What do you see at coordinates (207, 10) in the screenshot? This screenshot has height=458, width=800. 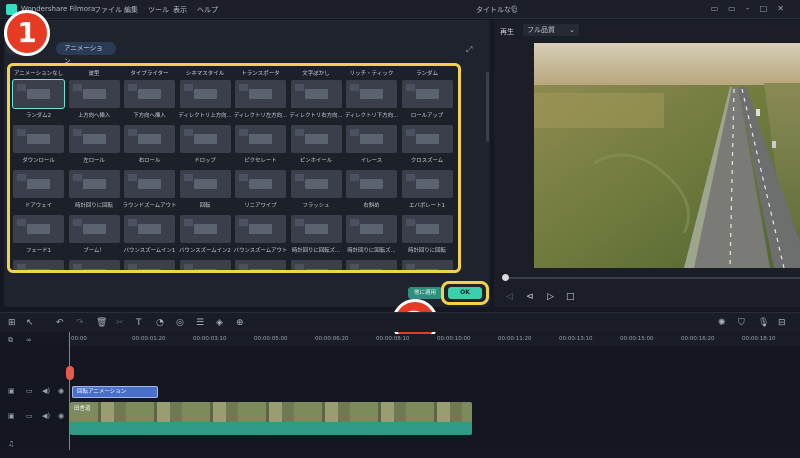 I see `menu-help: ヘルプ` at bounding box center [207, 10].